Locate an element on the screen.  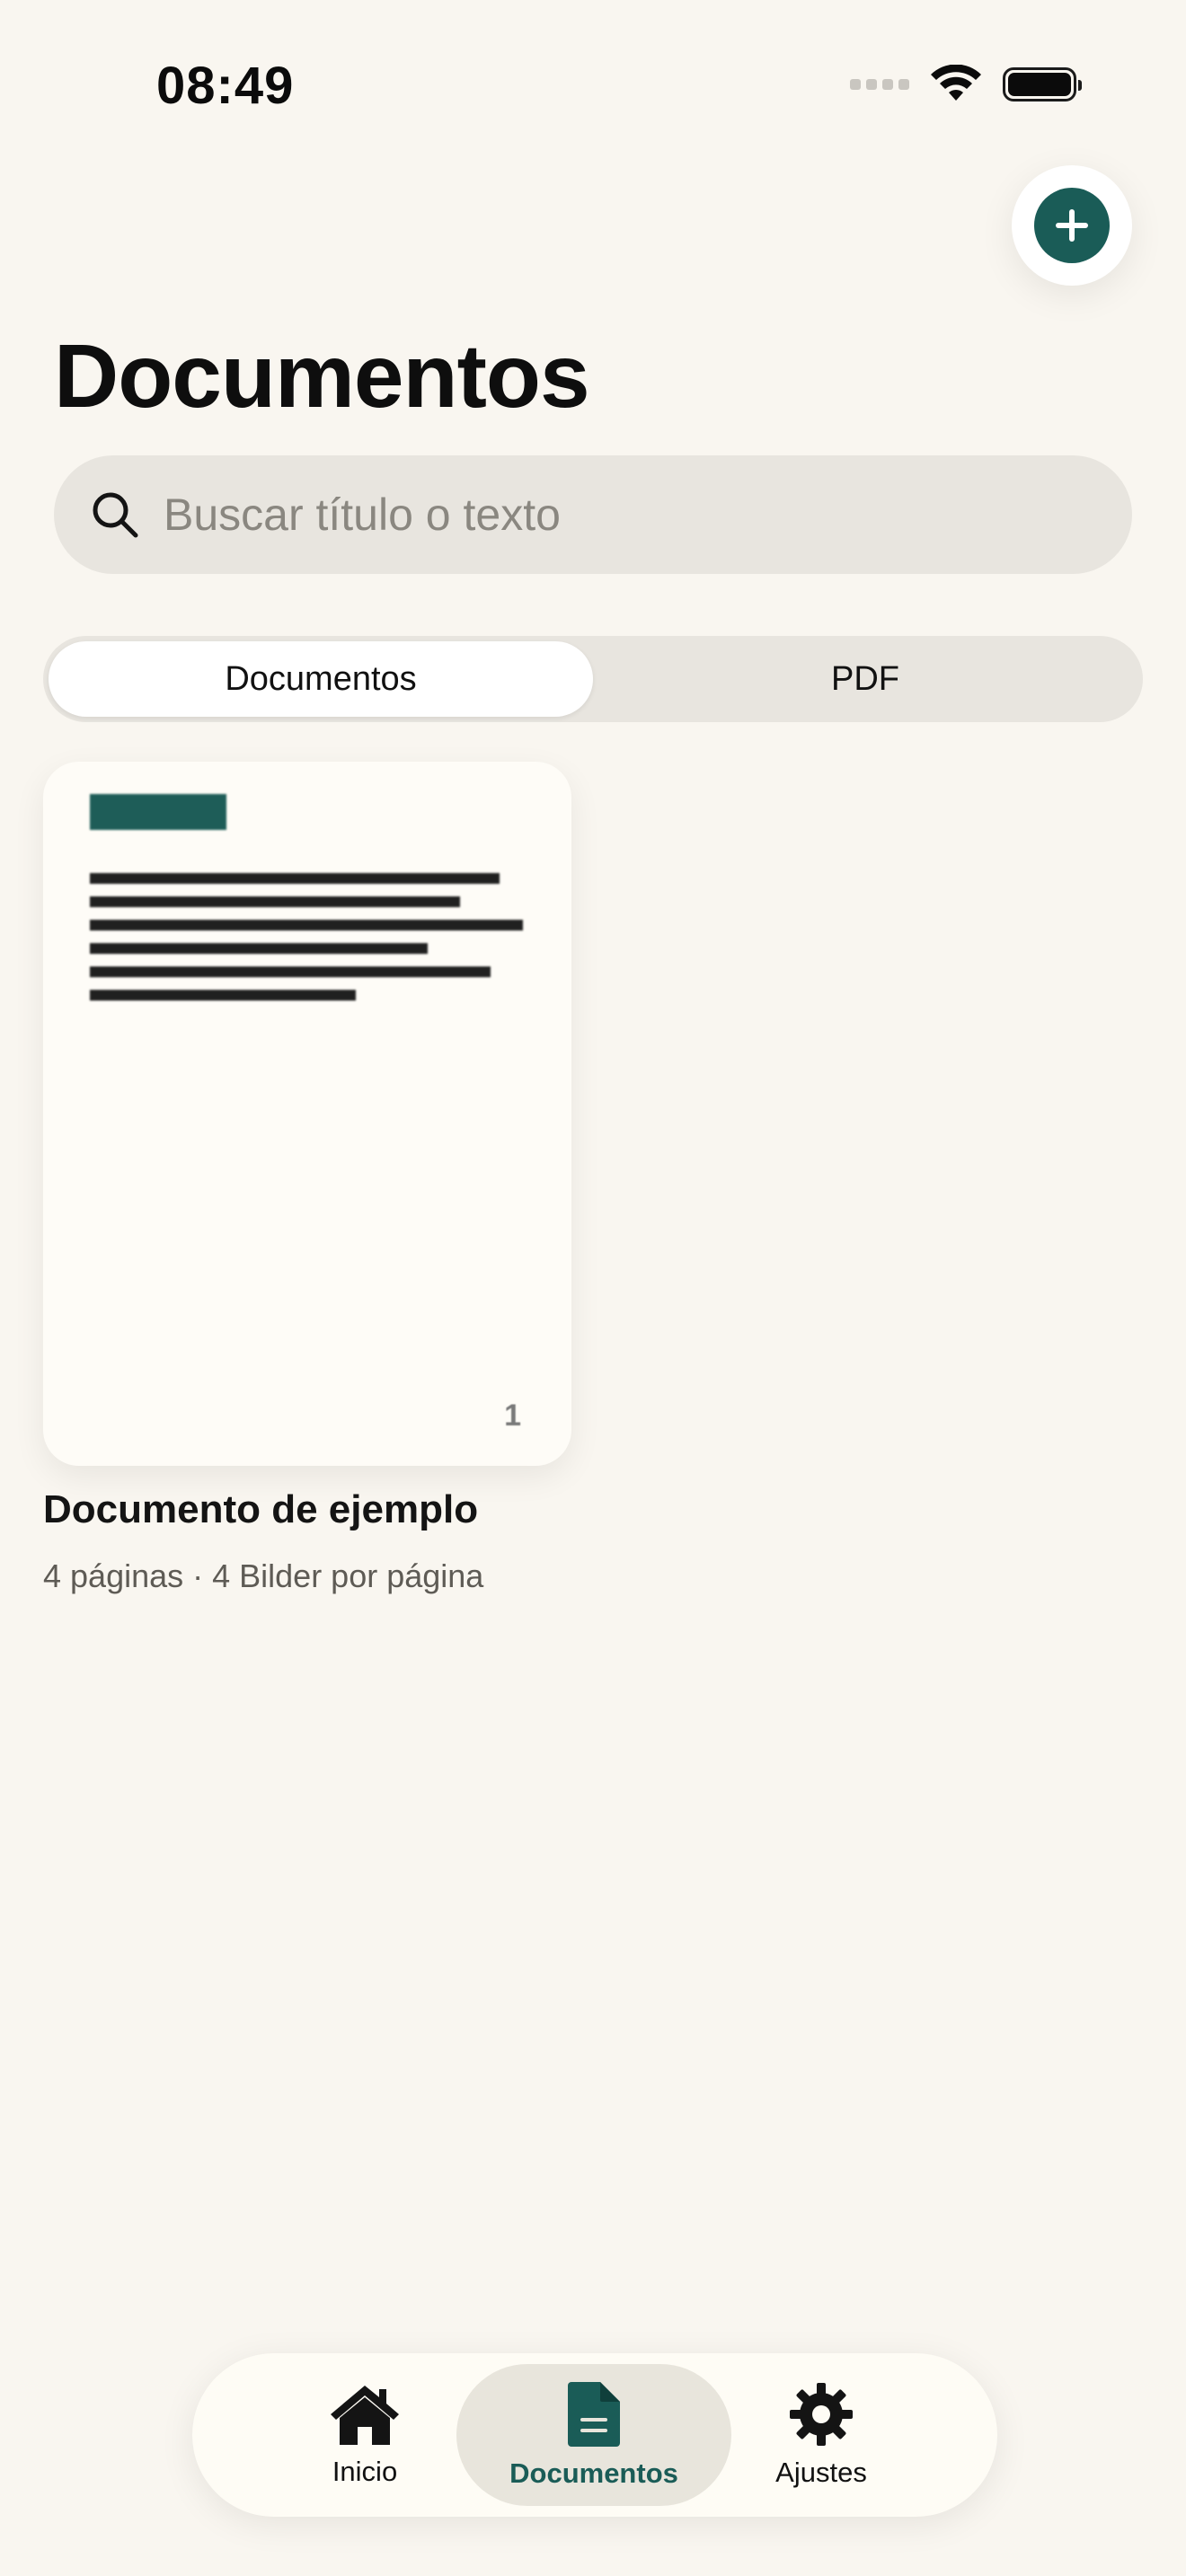
tab-label: Documentos is located at coordinates (593, 2473).